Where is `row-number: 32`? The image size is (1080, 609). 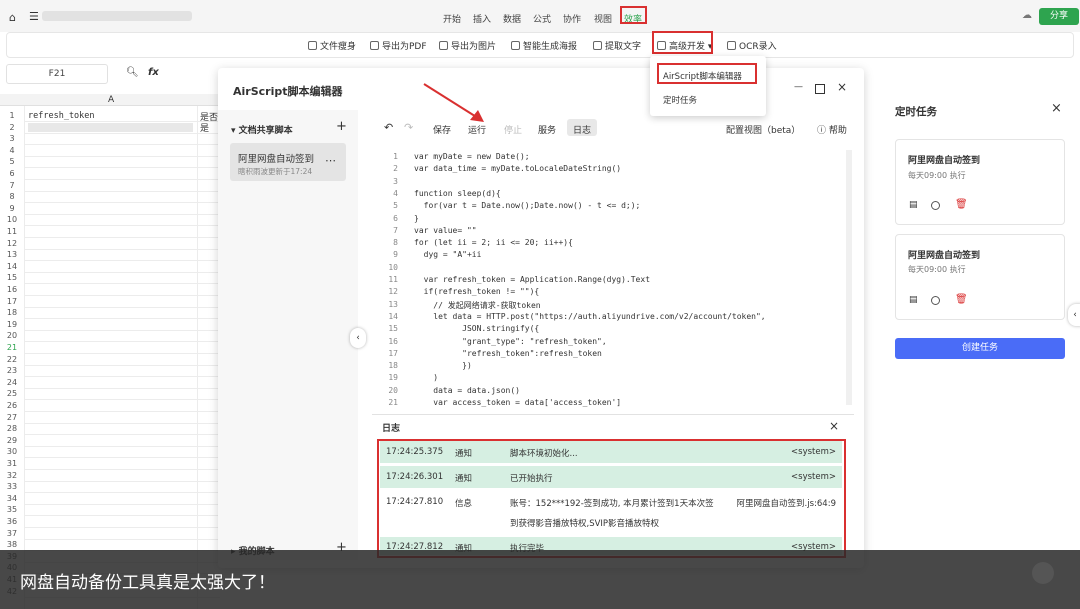 row-number: 32 is located at coordinates (12, 475).